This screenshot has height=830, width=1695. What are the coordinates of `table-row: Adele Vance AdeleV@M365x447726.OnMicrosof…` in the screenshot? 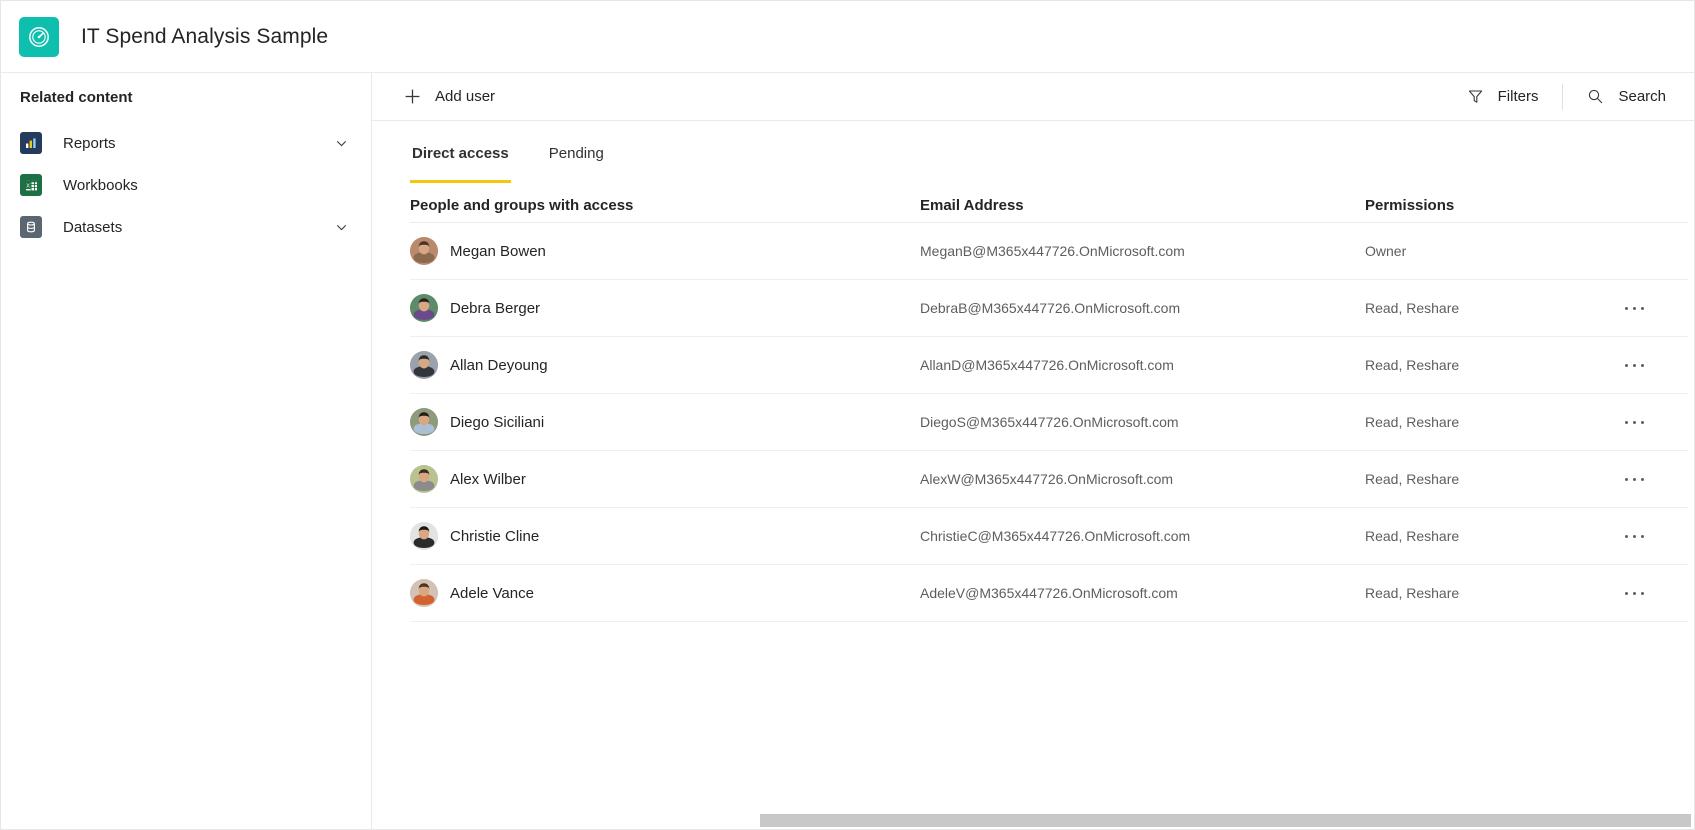 It's located at (1049, 593).